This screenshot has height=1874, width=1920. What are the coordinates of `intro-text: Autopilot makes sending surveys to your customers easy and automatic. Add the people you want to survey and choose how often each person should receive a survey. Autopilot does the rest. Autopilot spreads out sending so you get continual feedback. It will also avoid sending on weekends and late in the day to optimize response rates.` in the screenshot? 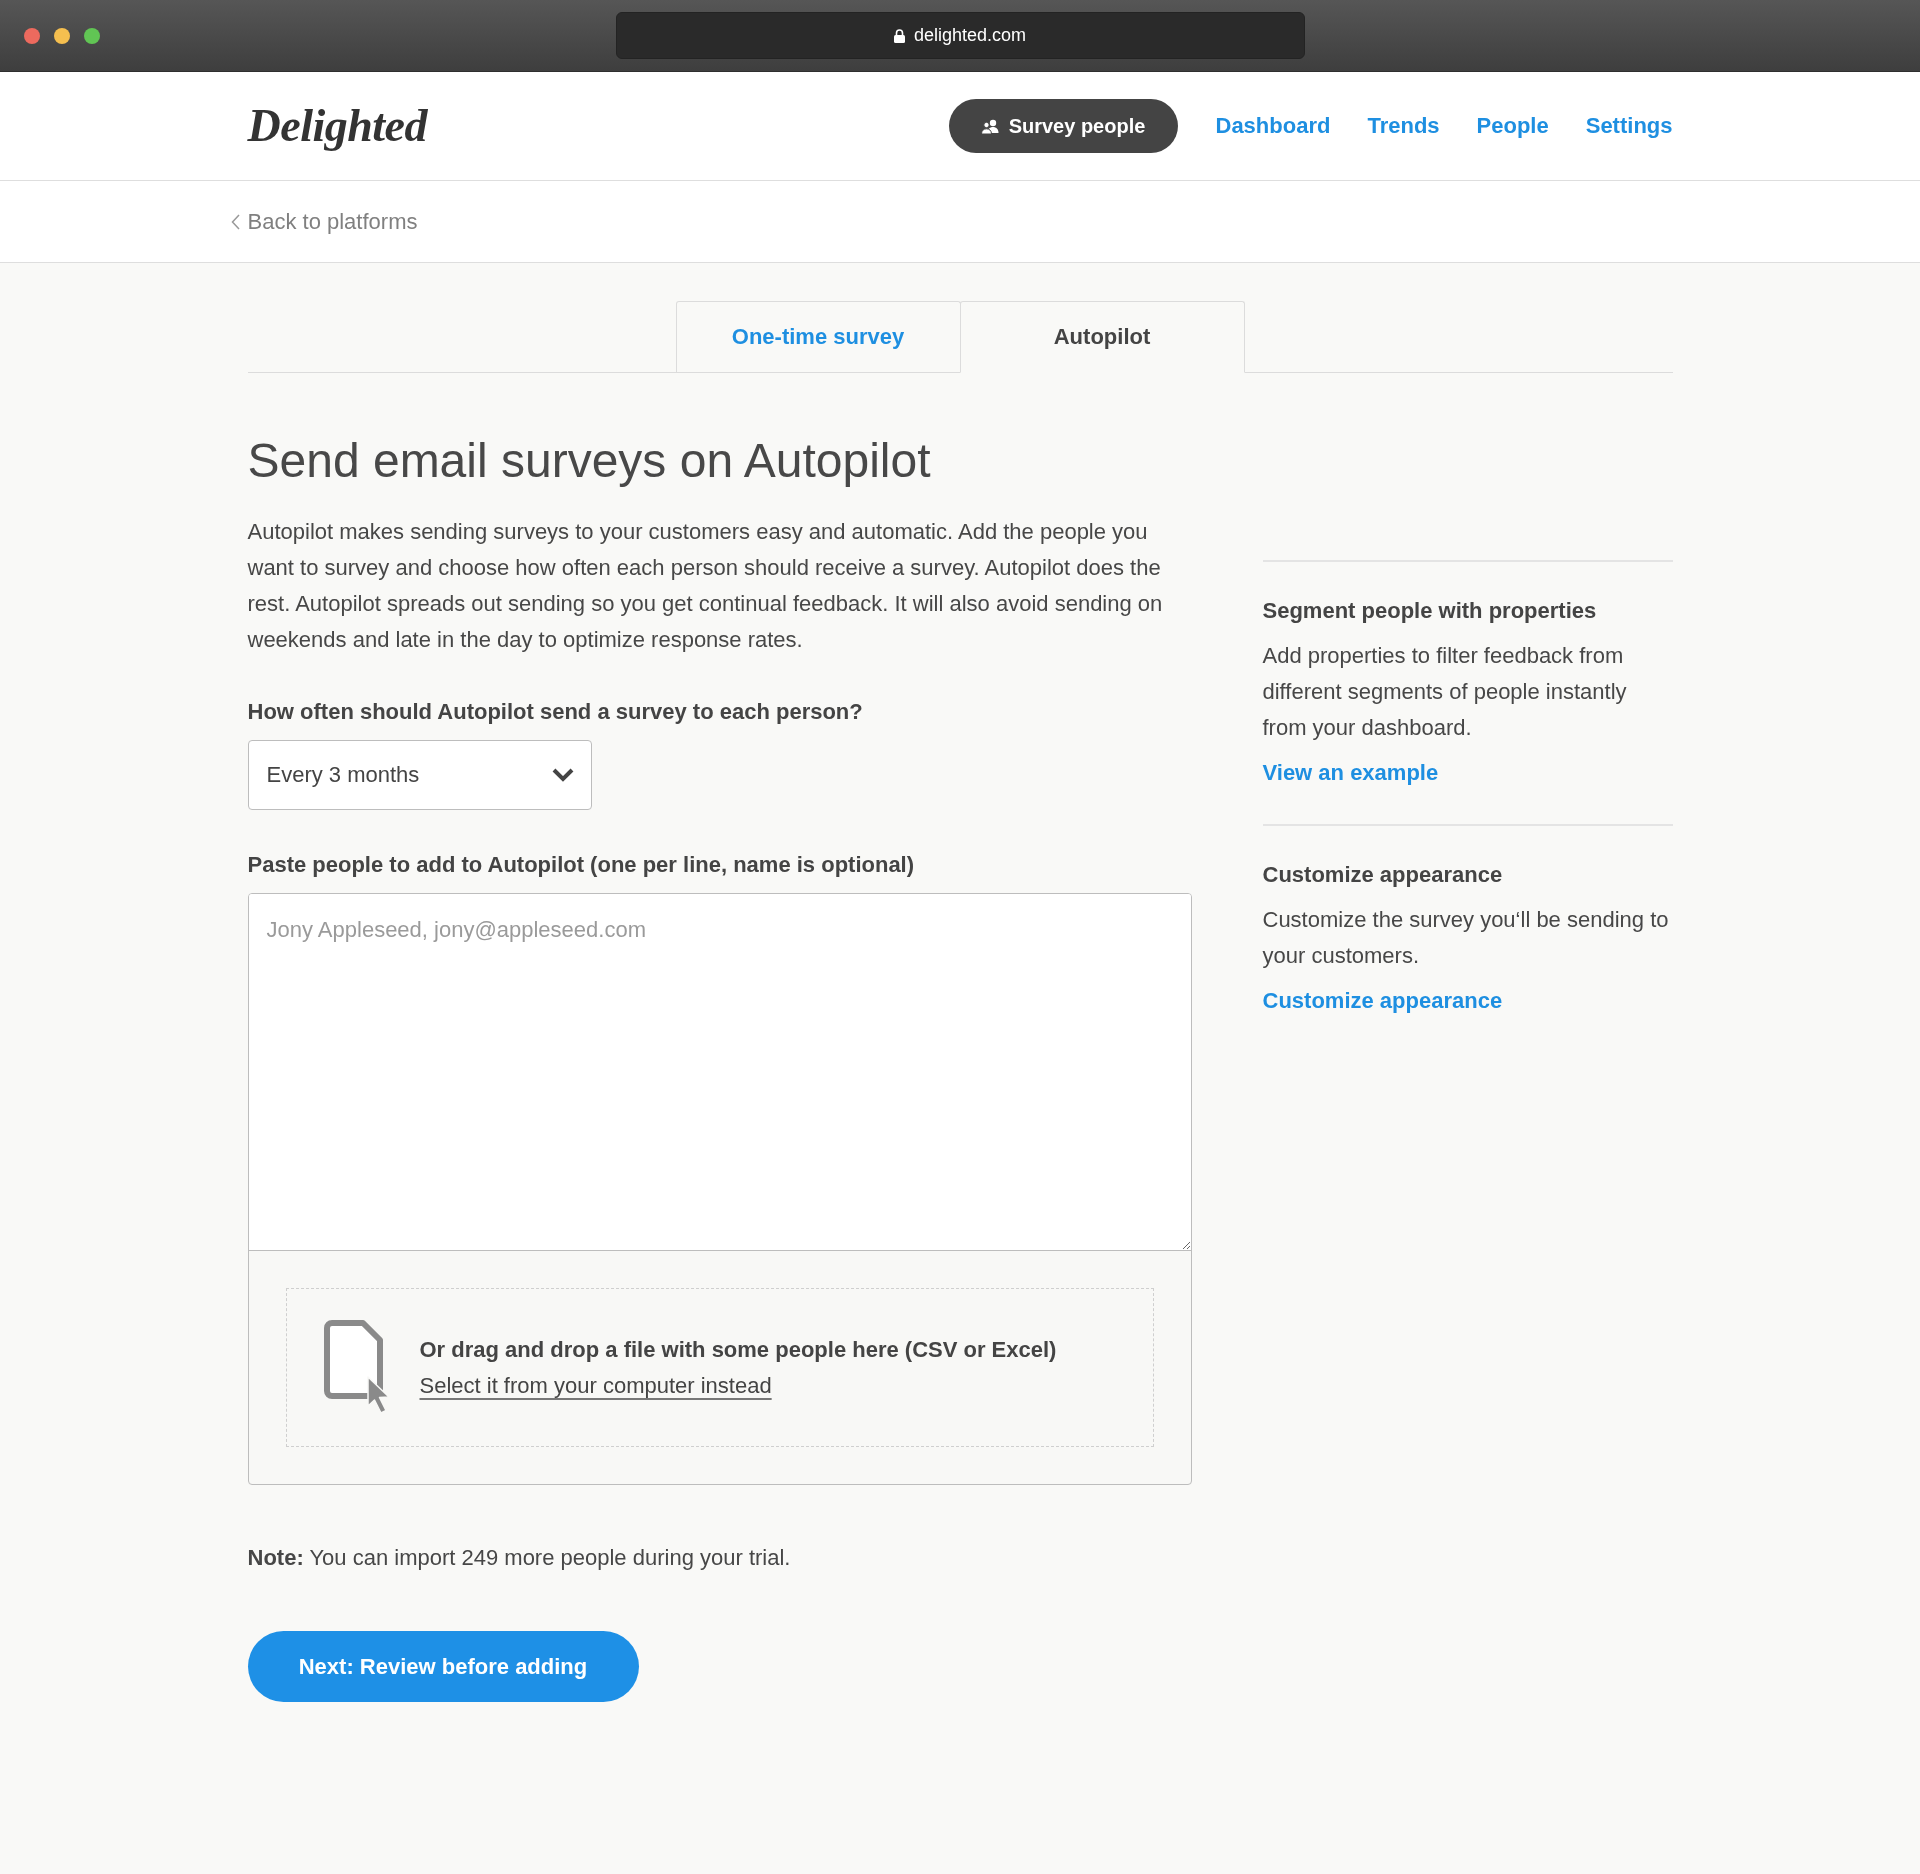 It's located at (705, 586).